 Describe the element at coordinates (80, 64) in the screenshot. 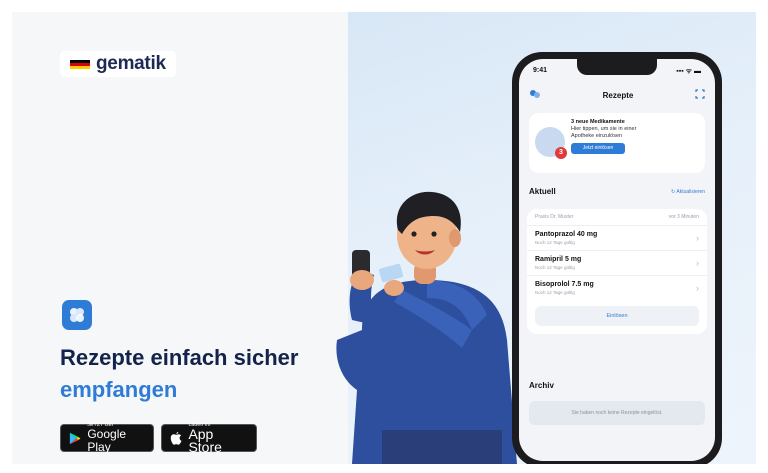

I see `german-flag-icon` at that location.